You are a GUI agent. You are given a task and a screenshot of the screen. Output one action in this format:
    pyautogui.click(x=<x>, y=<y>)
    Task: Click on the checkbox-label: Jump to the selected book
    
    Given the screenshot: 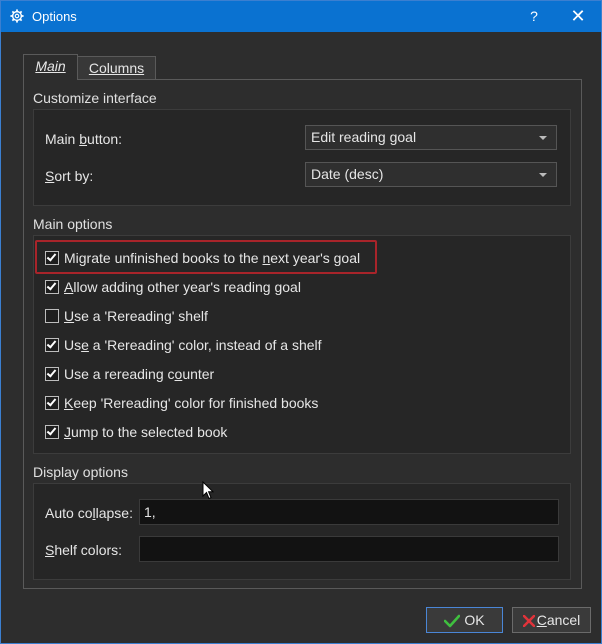 What is the action you would take?
    pyautogui.click(x=146, y=432)
    